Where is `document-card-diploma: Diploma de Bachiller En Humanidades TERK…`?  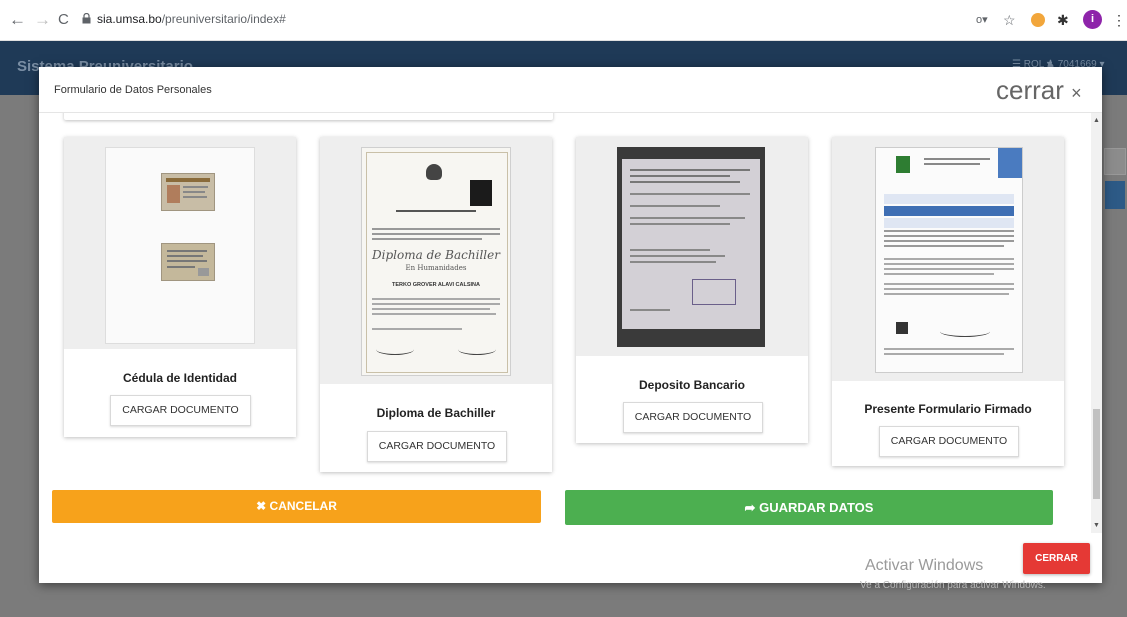 document-card-diploma: Diploma de Bachiller En Humanidades TERK… is located at coordinates (436, 304).